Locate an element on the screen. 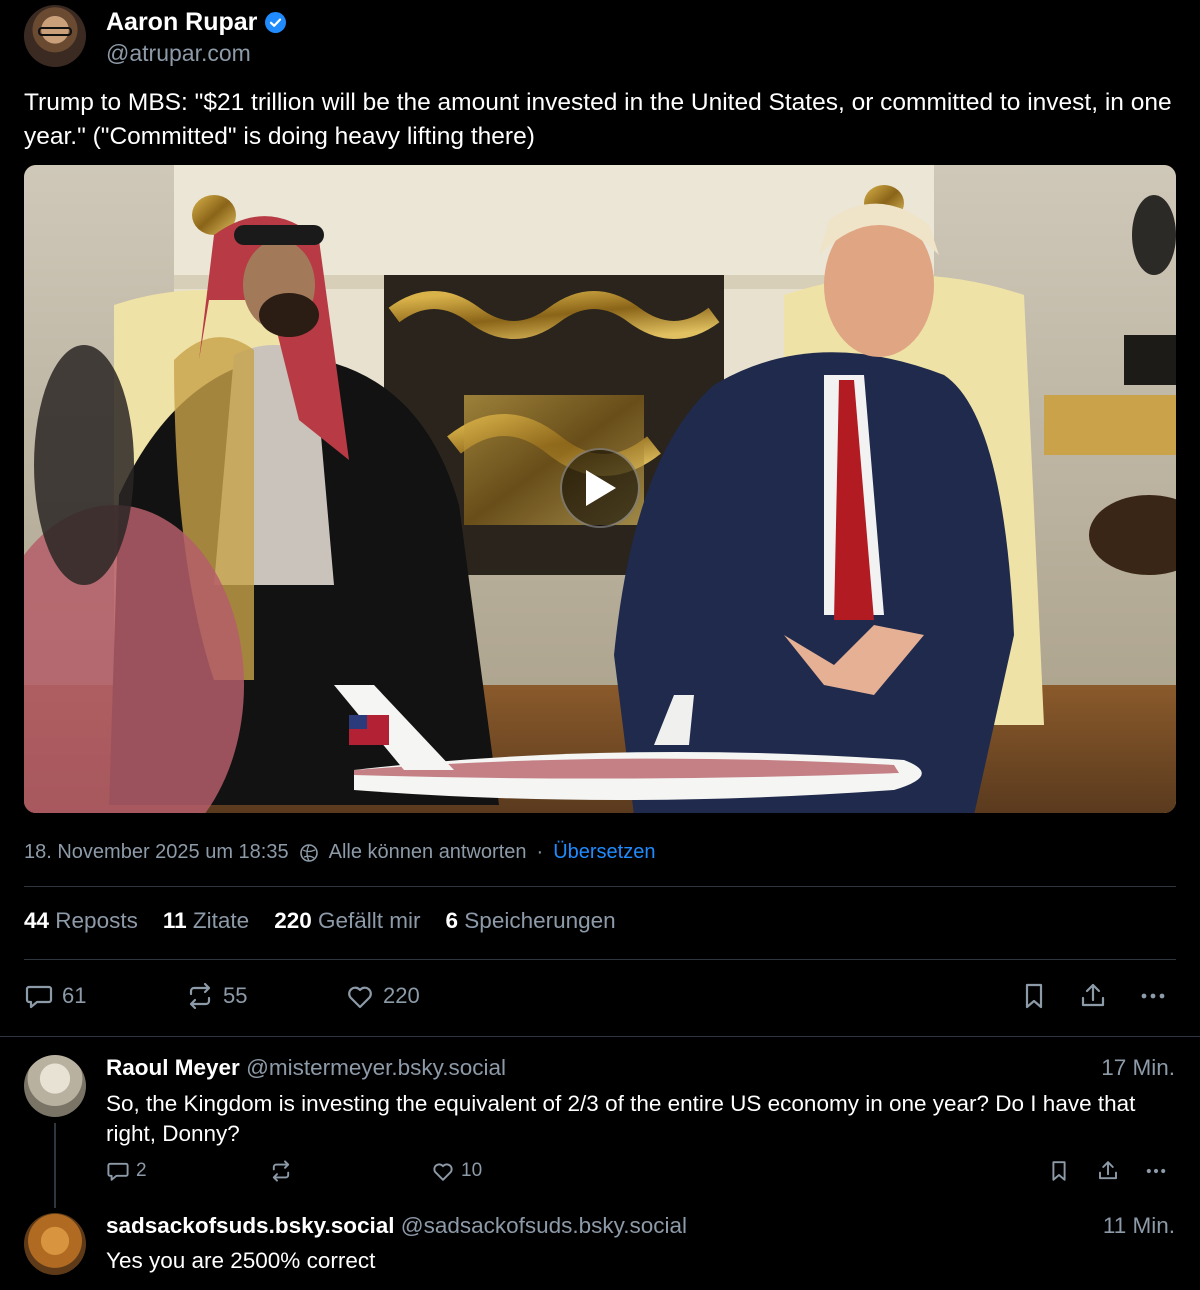 The image size is (1200, 1290). reply-setting: Alle können antworten is located at coordinates (428, 852).